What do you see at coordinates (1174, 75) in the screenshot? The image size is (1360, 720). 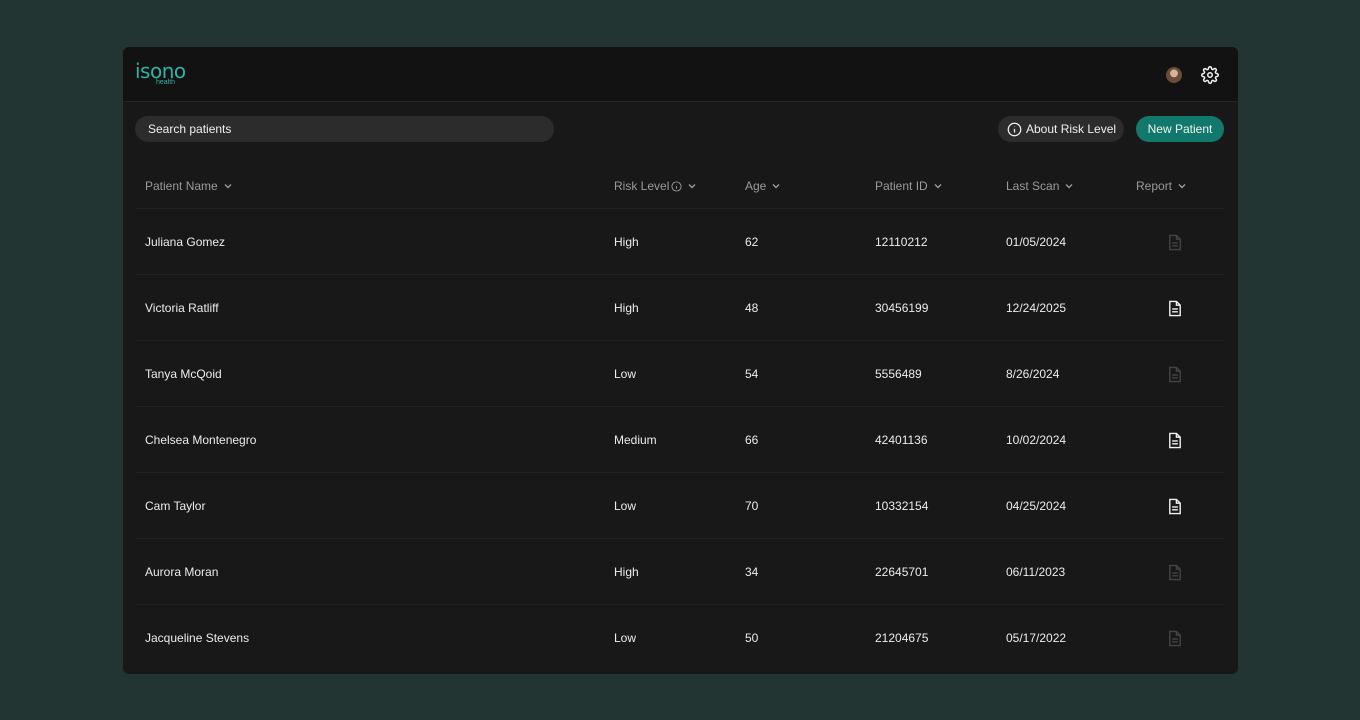 I see `user-avatar` at bounding box center [1174, 75].